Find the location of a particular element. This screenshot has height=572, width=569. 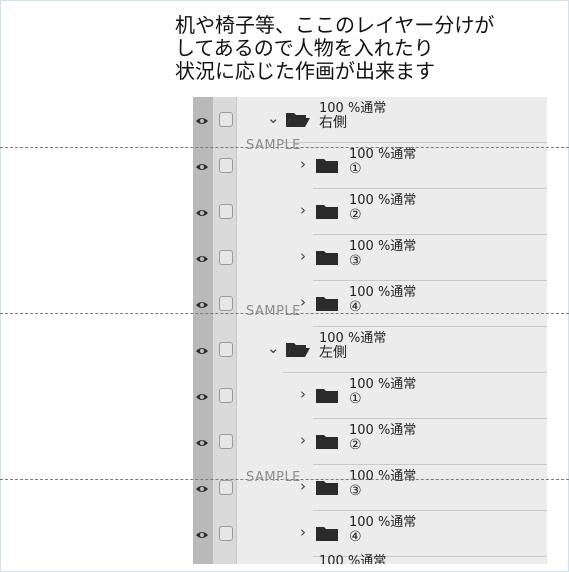

layer-row: ⌄ 100 %通常 is located at coordinates (370, 557).